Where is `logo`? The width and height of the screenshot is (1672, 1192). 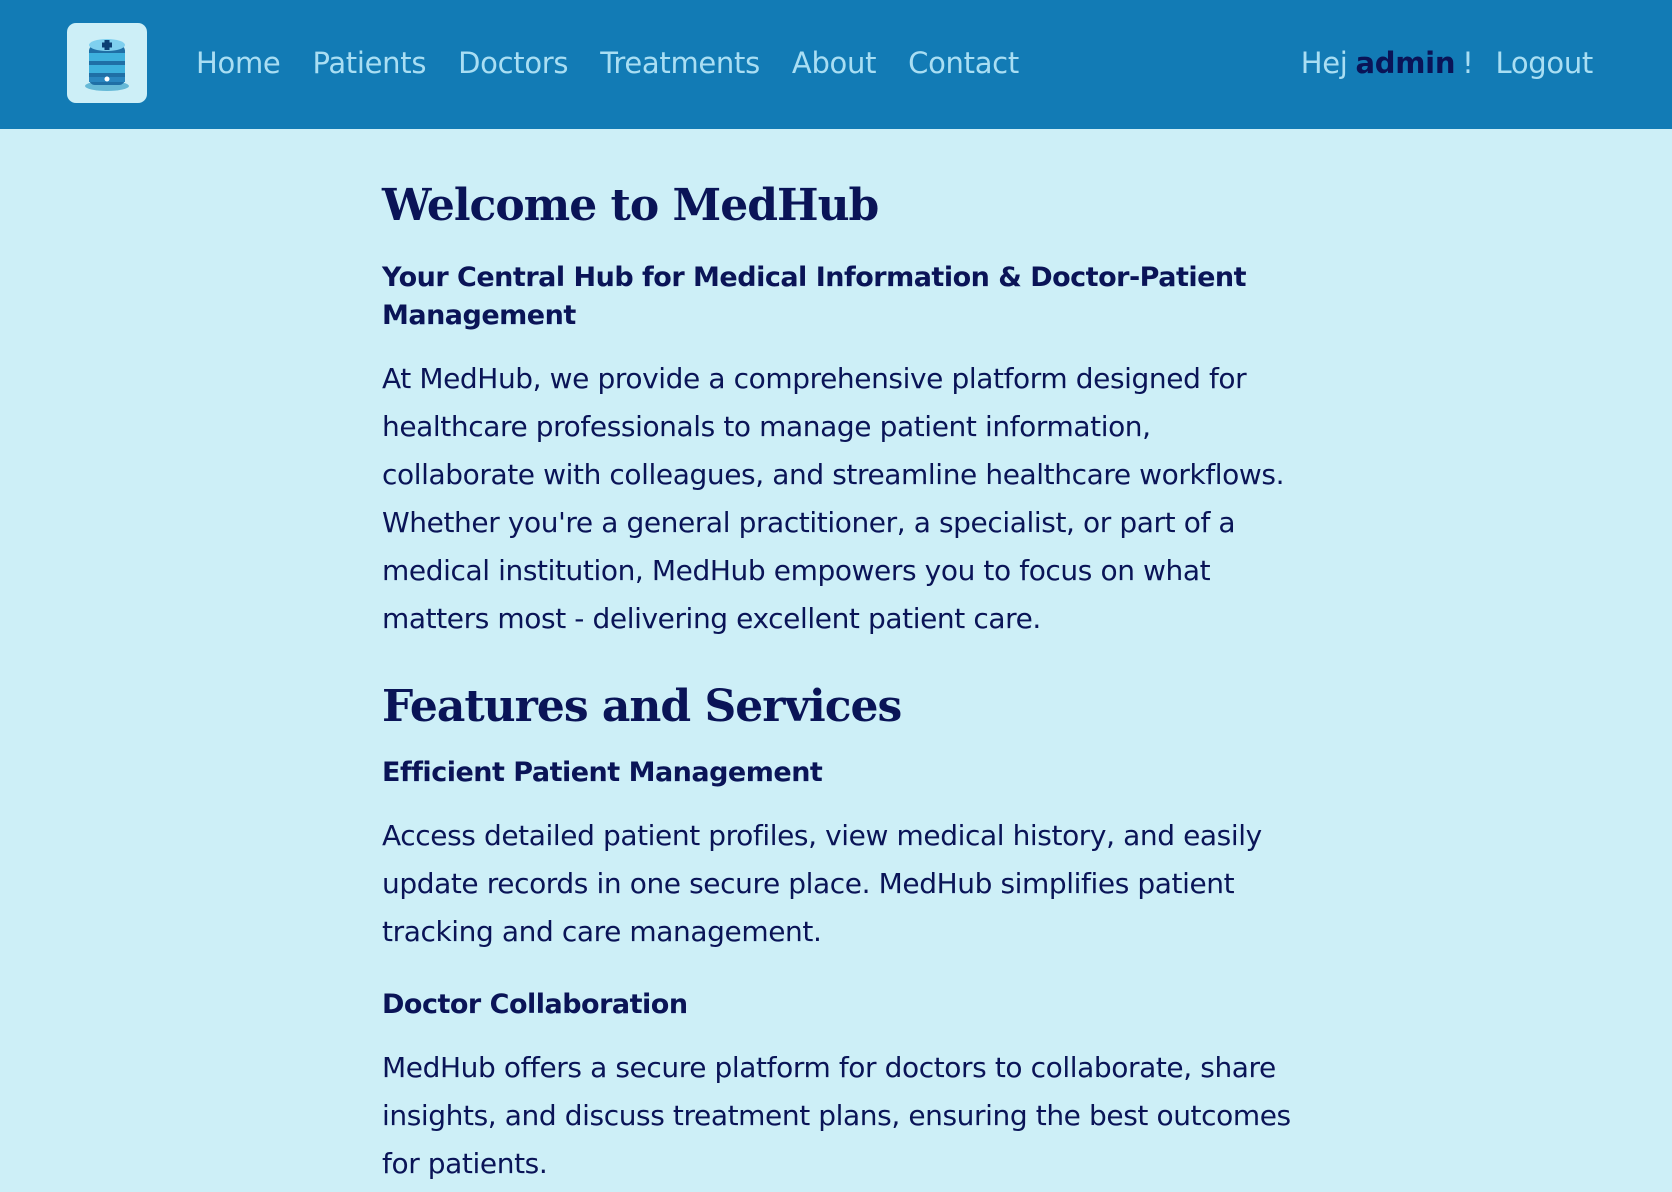 logo is located at coordinates (107, 63).